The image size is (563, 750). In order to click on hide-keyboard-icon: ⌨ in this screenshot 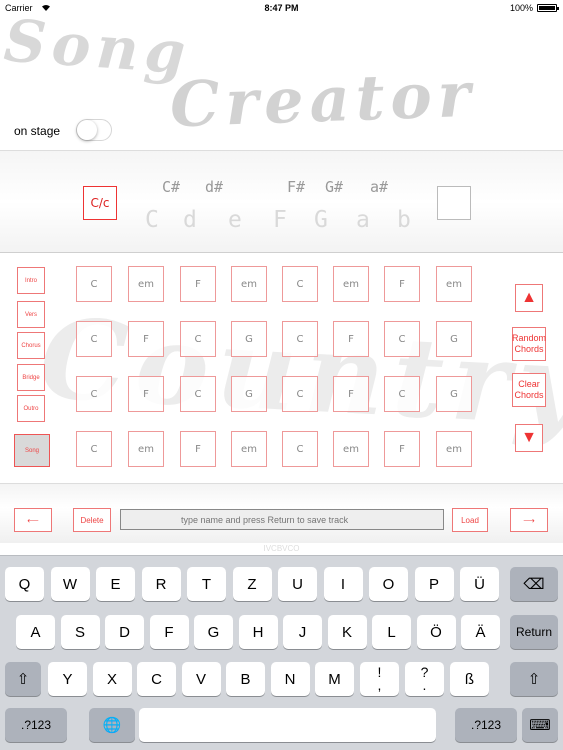, I will do `click(540, 725)`.